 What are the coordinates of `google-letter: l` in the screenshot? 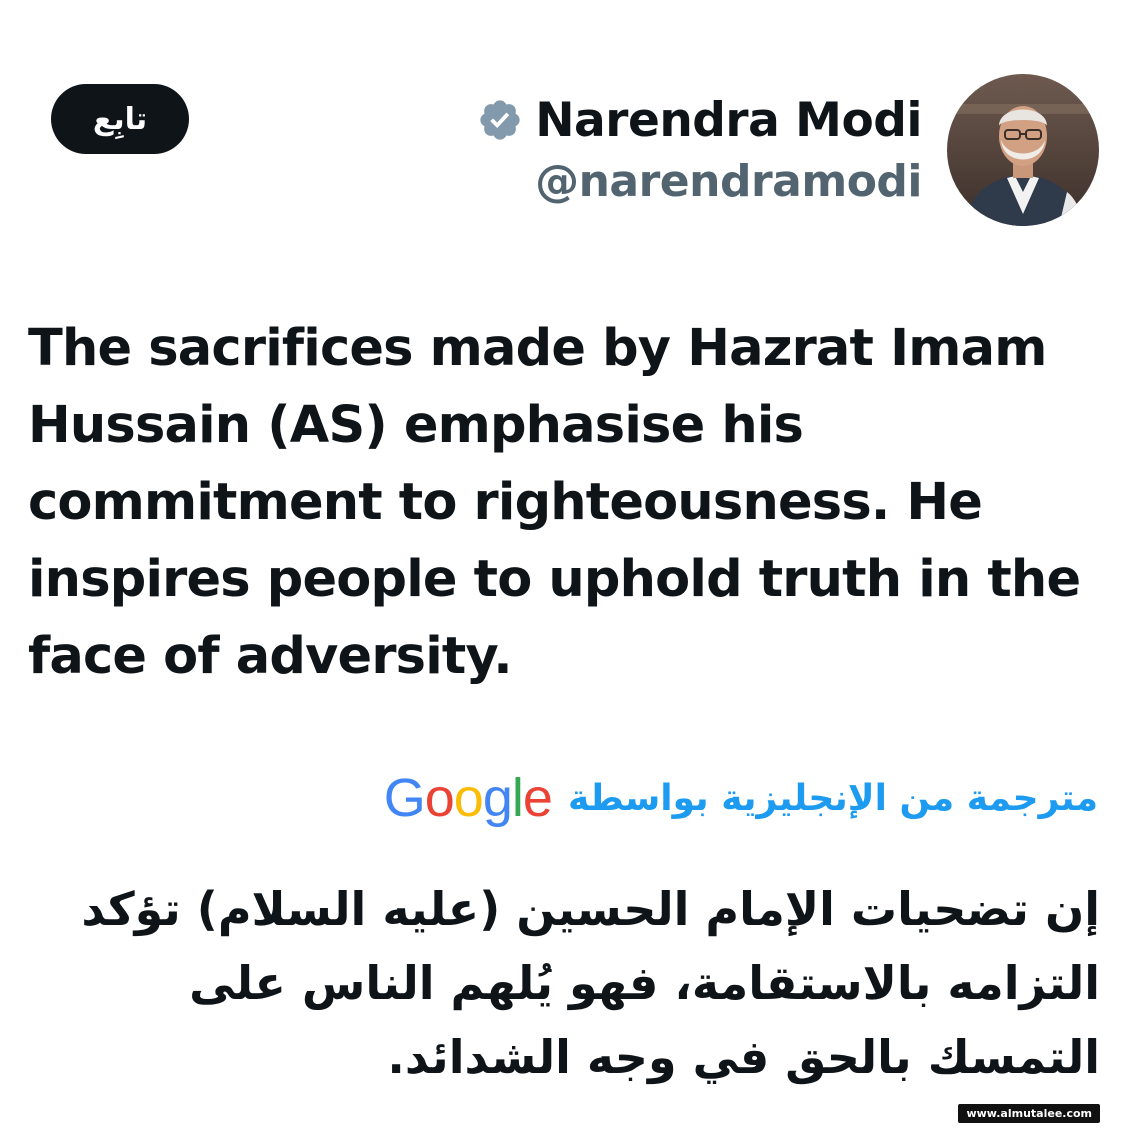 It's located at (517, 798).